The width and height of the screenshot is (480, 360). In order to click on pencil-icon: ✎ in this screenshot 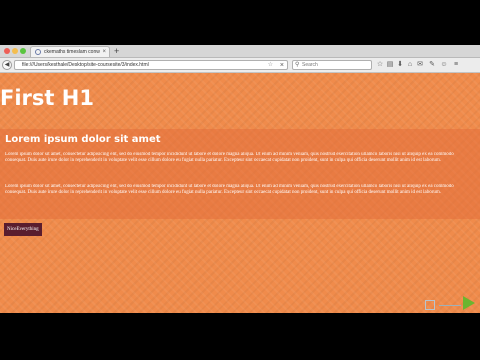, I will do `click(432, 65)`.